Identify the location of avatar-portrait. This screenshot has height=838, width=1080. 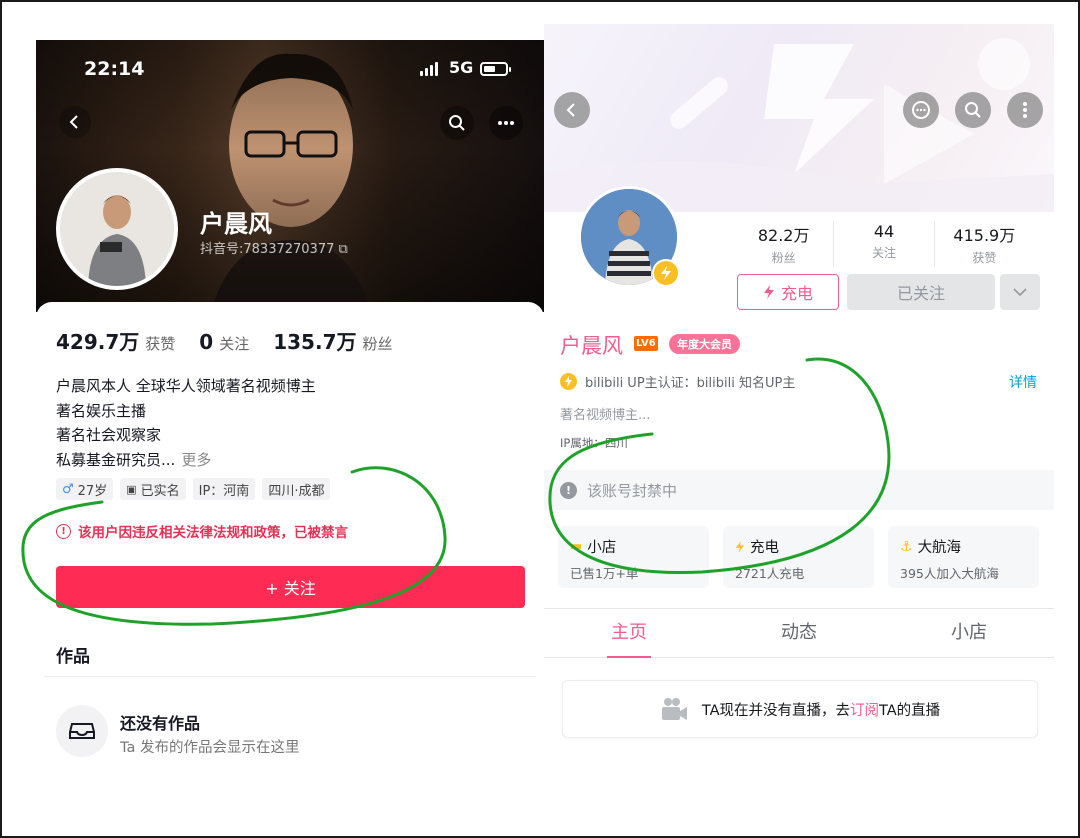
(117, 229).